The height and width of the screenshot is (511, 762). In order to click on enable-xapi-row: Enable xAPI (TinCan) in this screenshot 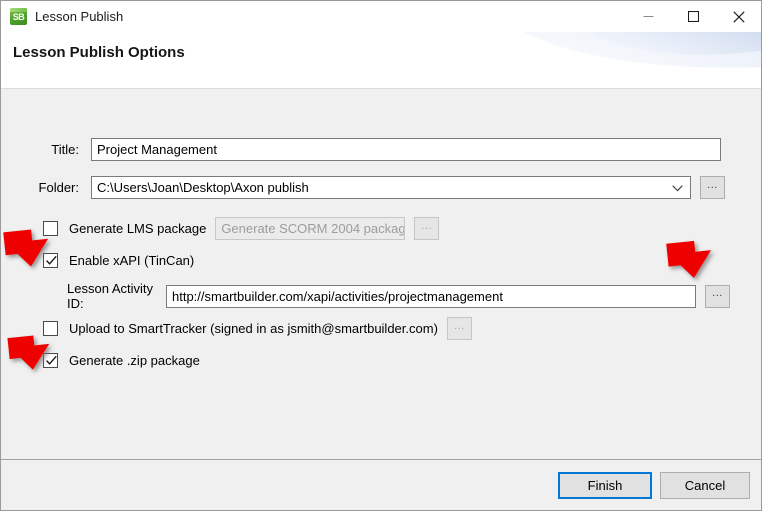, I will do `click(118, 260)`.